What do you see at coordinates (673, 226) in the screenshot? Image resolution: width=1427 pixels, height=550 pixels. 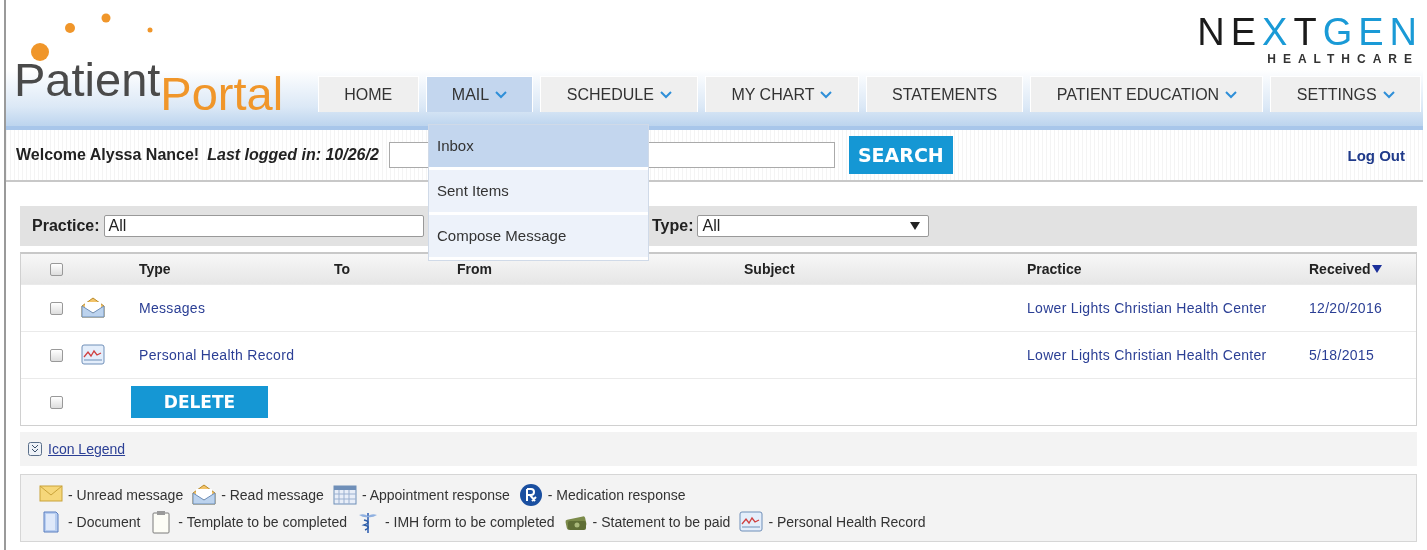 I see `filter-label: Type:` at bounding box center [673, 226].